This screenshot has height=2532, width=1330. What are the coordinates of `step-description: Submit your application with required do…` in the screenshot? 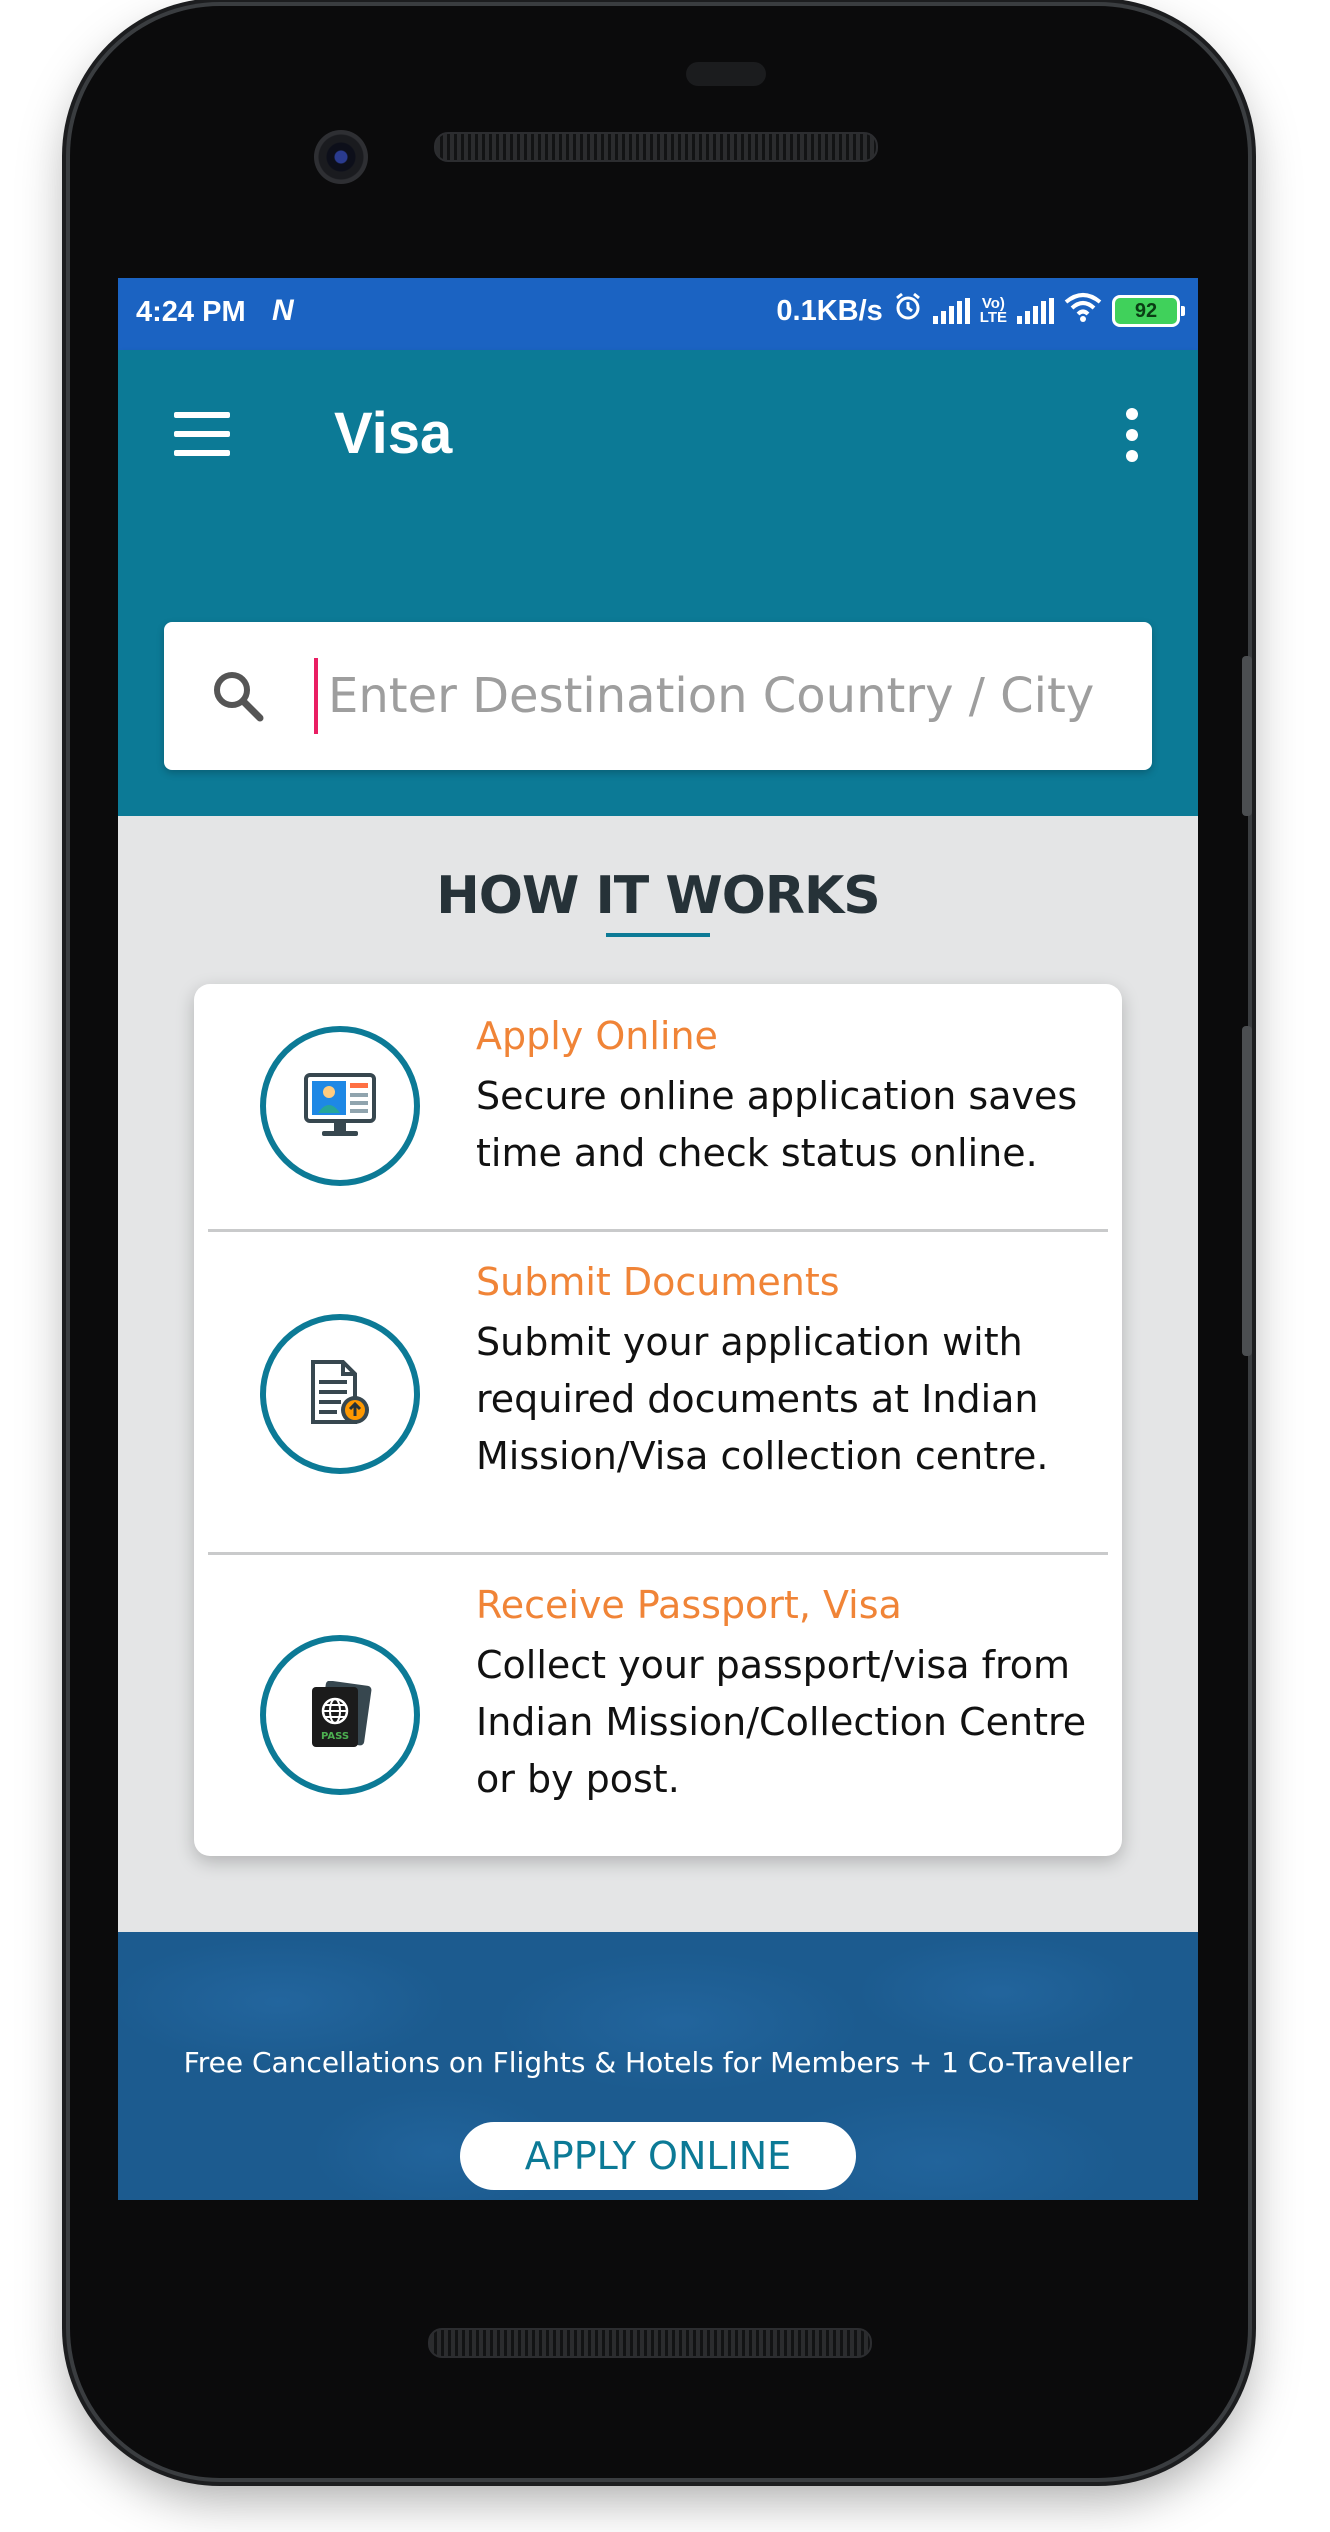 It's located at (762, 1399).